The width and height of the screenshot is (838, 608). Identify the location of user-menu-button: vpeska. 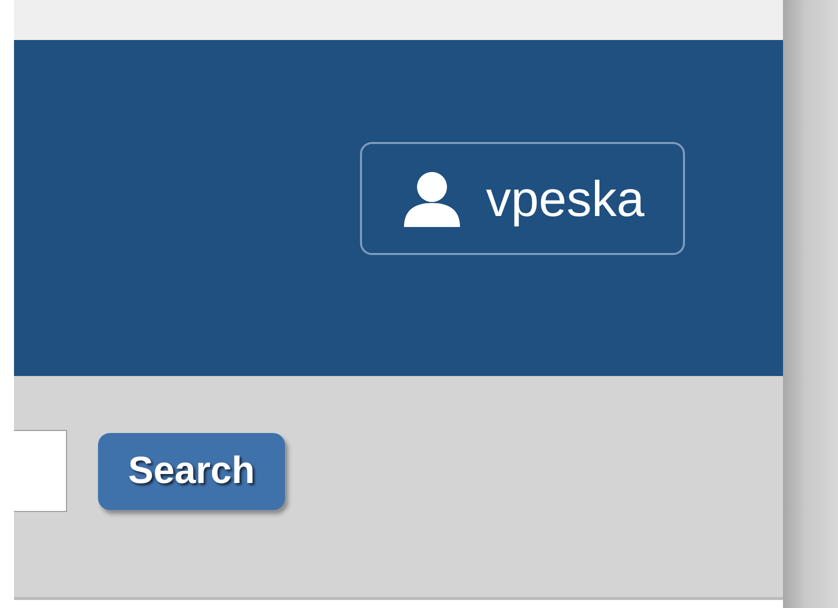
(522, 198).